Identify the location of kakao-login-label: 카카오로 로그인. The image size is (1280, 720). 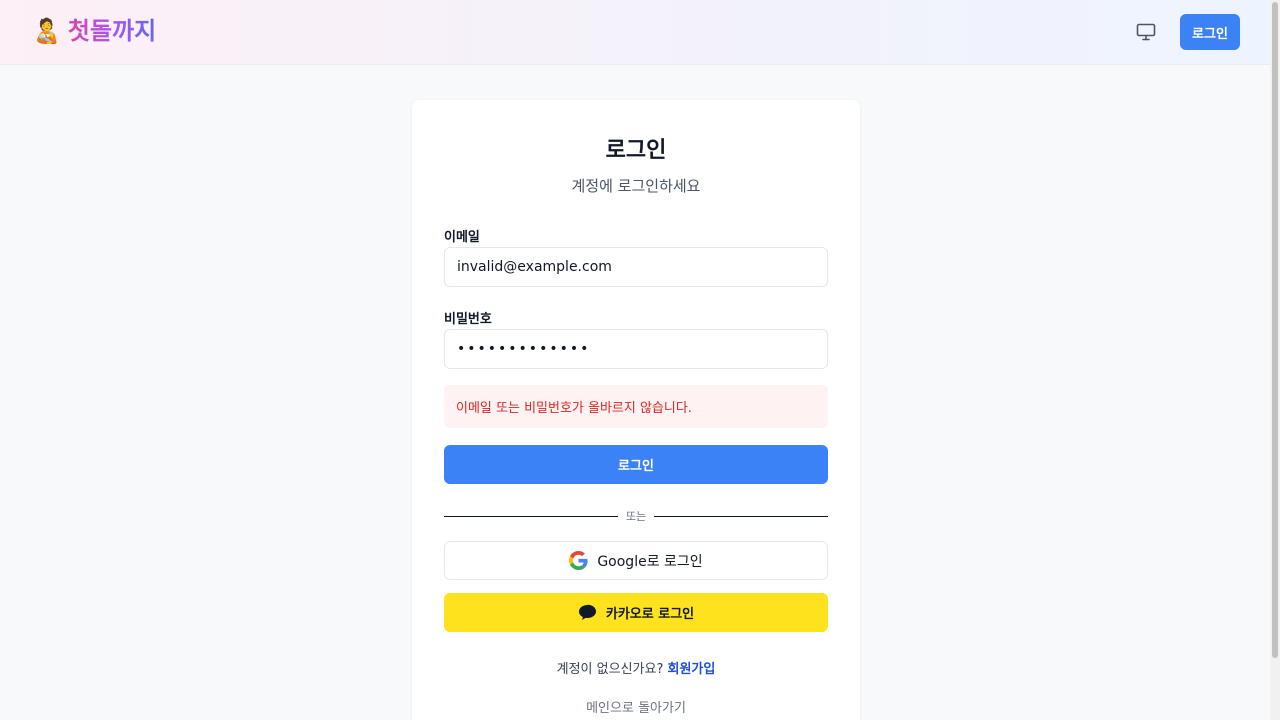
(650, 614).